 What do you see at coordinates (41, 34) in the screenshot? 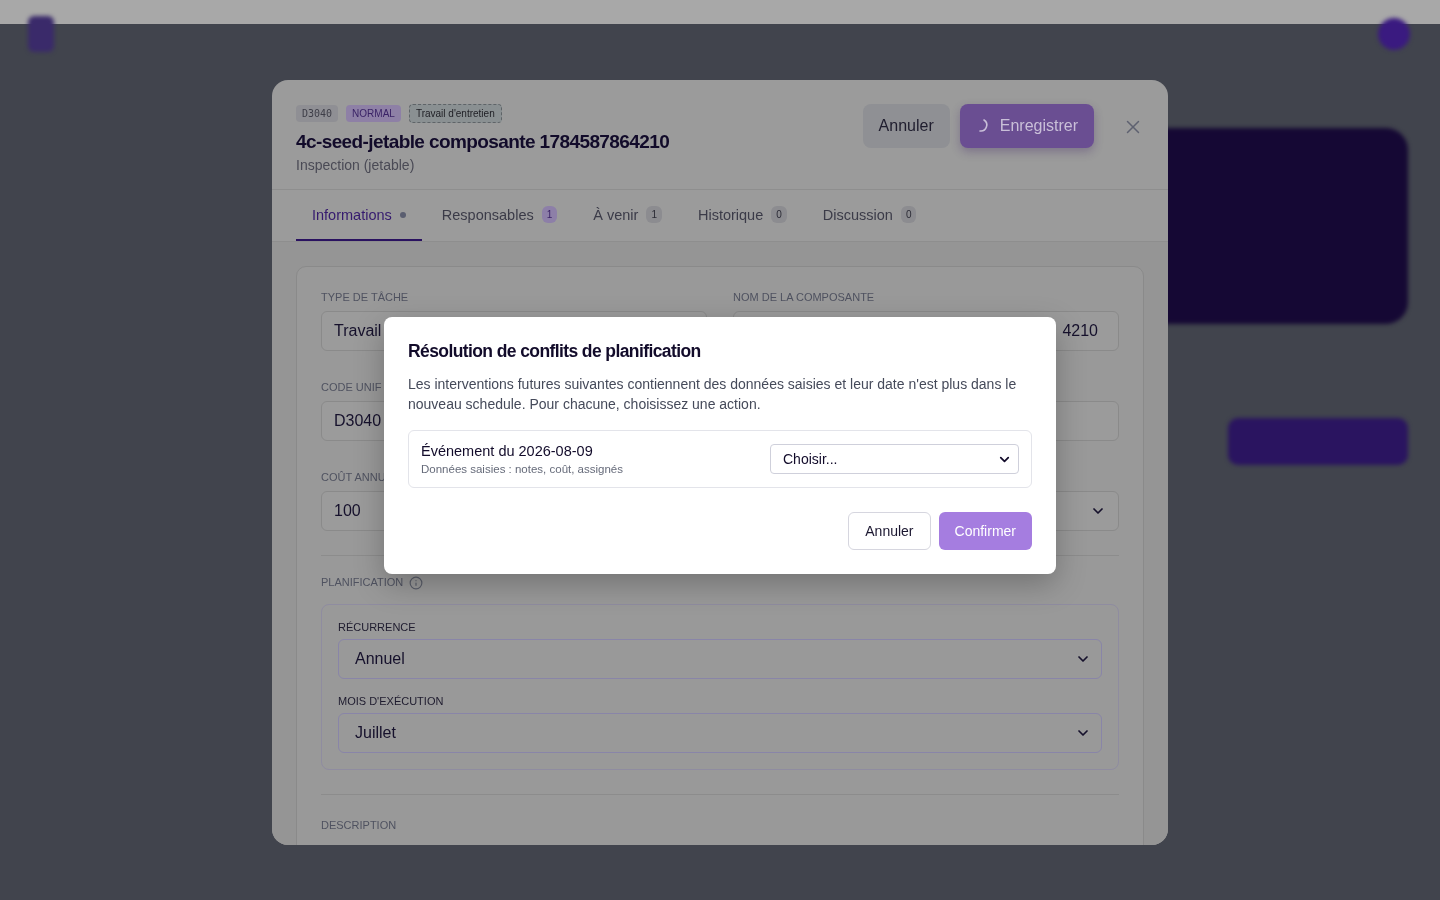
I see `logo-icon` at bounding box center [41, 34].